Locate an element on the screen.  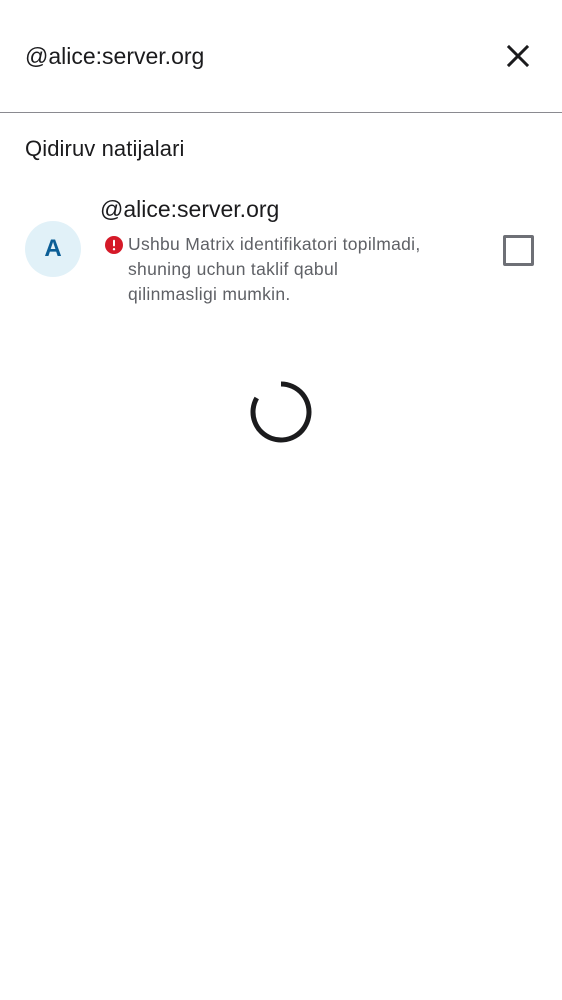
clear-search-button is located at coordinates (518, 56).